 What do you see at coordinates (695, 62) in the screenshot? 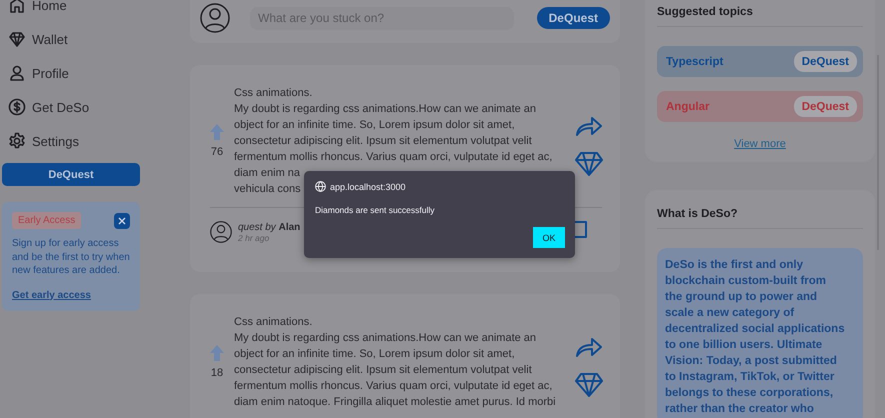
I see `topic-label: Typescript` at bounding box center [695, 62].